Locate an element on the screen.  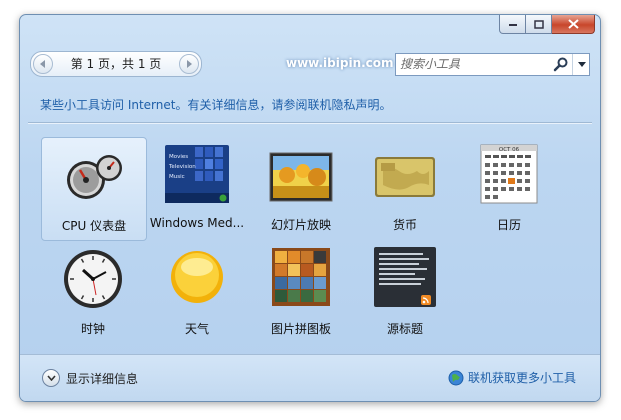
calendar-icon: OCT 06 is located at coordinates (509, 174).